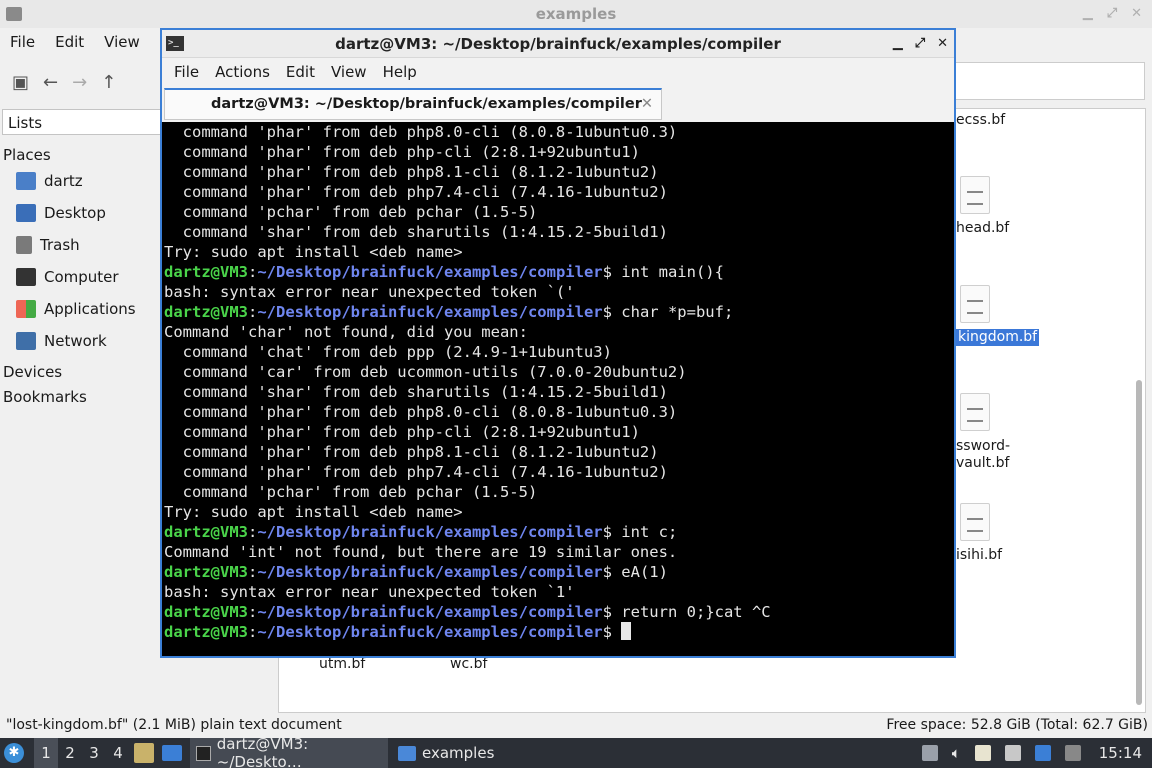 This screenshot has height=768, width=1152. What do you see at coordinates (469, 664) in the screenshot?
I see `file-name: wc.bf` at bounding box center [469, 664].